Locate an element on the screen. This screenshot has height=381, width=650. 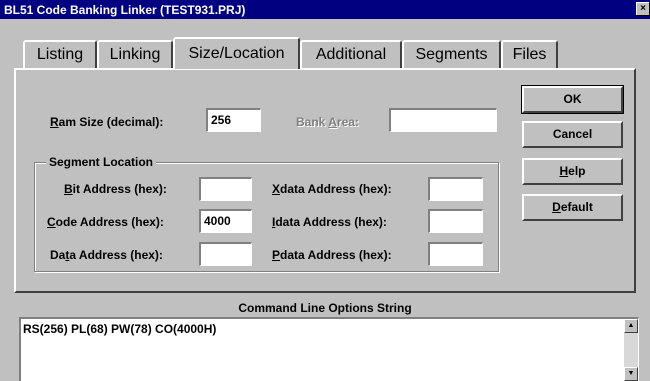
window-title: BL51 Code Banking Linker (TEST931.PRJ) is located at coordinates (125, 10).